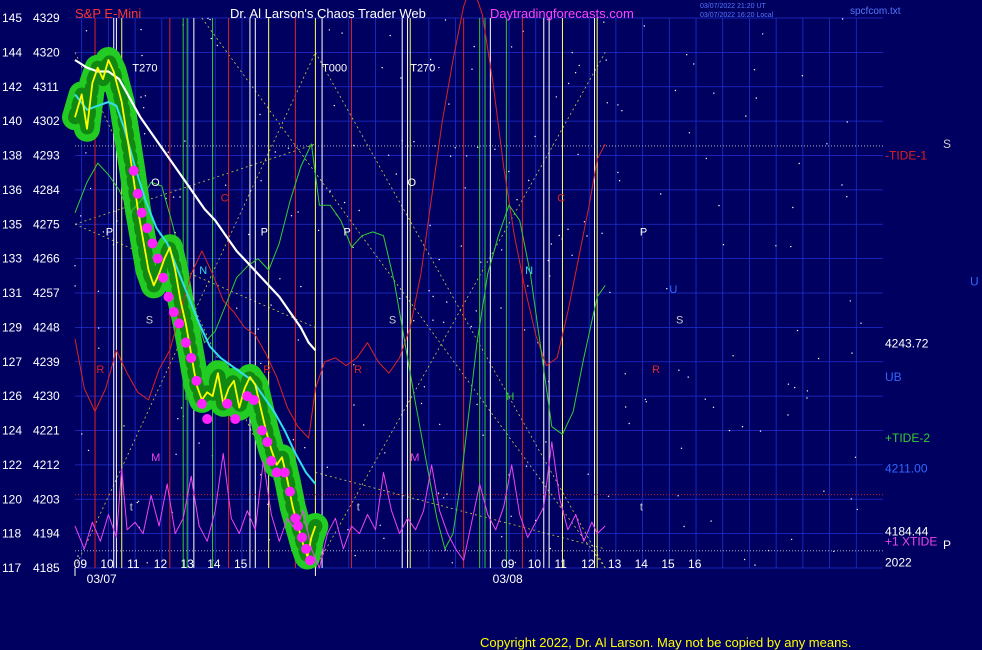  What do you see at coordinates (562, 13) in the screenshot?
I see `site-url: Daytradingforecasts.com` at bounding box center [562, 13].